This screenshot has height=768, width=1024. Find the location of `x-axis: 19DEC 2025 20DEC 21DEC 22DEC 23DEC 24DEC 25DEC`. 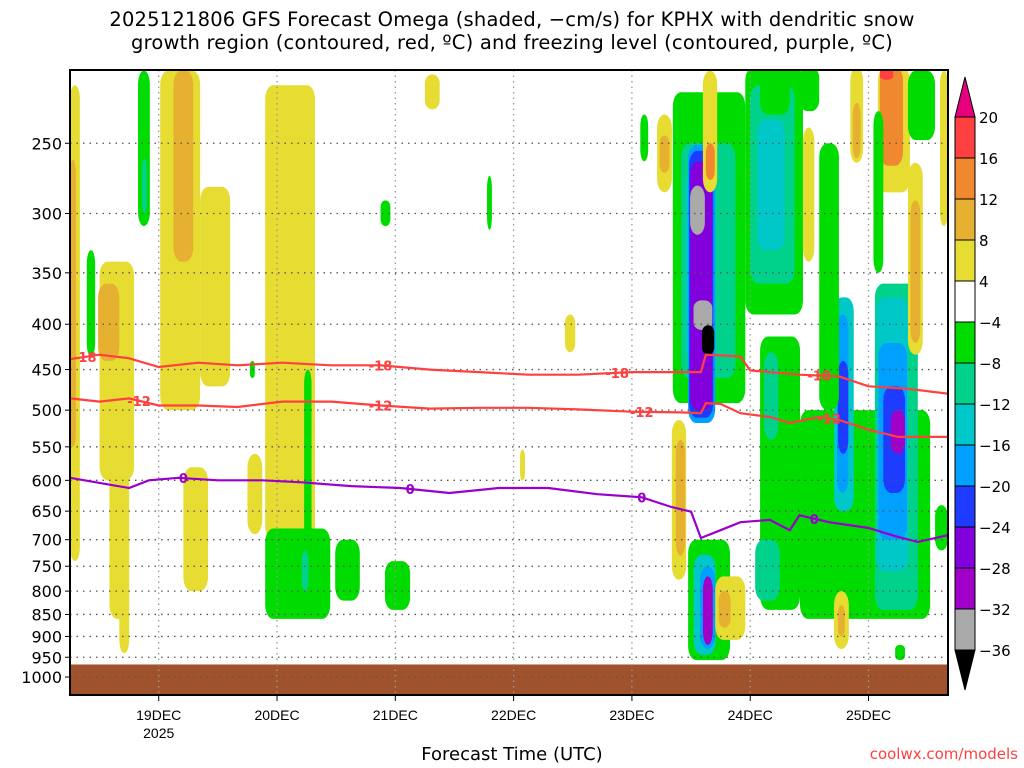

x-axis: 19DEC 2025 20DEC 21DEC 22DEC 23DEC 24DEC 25DEC is located at coordinates (513, 718).